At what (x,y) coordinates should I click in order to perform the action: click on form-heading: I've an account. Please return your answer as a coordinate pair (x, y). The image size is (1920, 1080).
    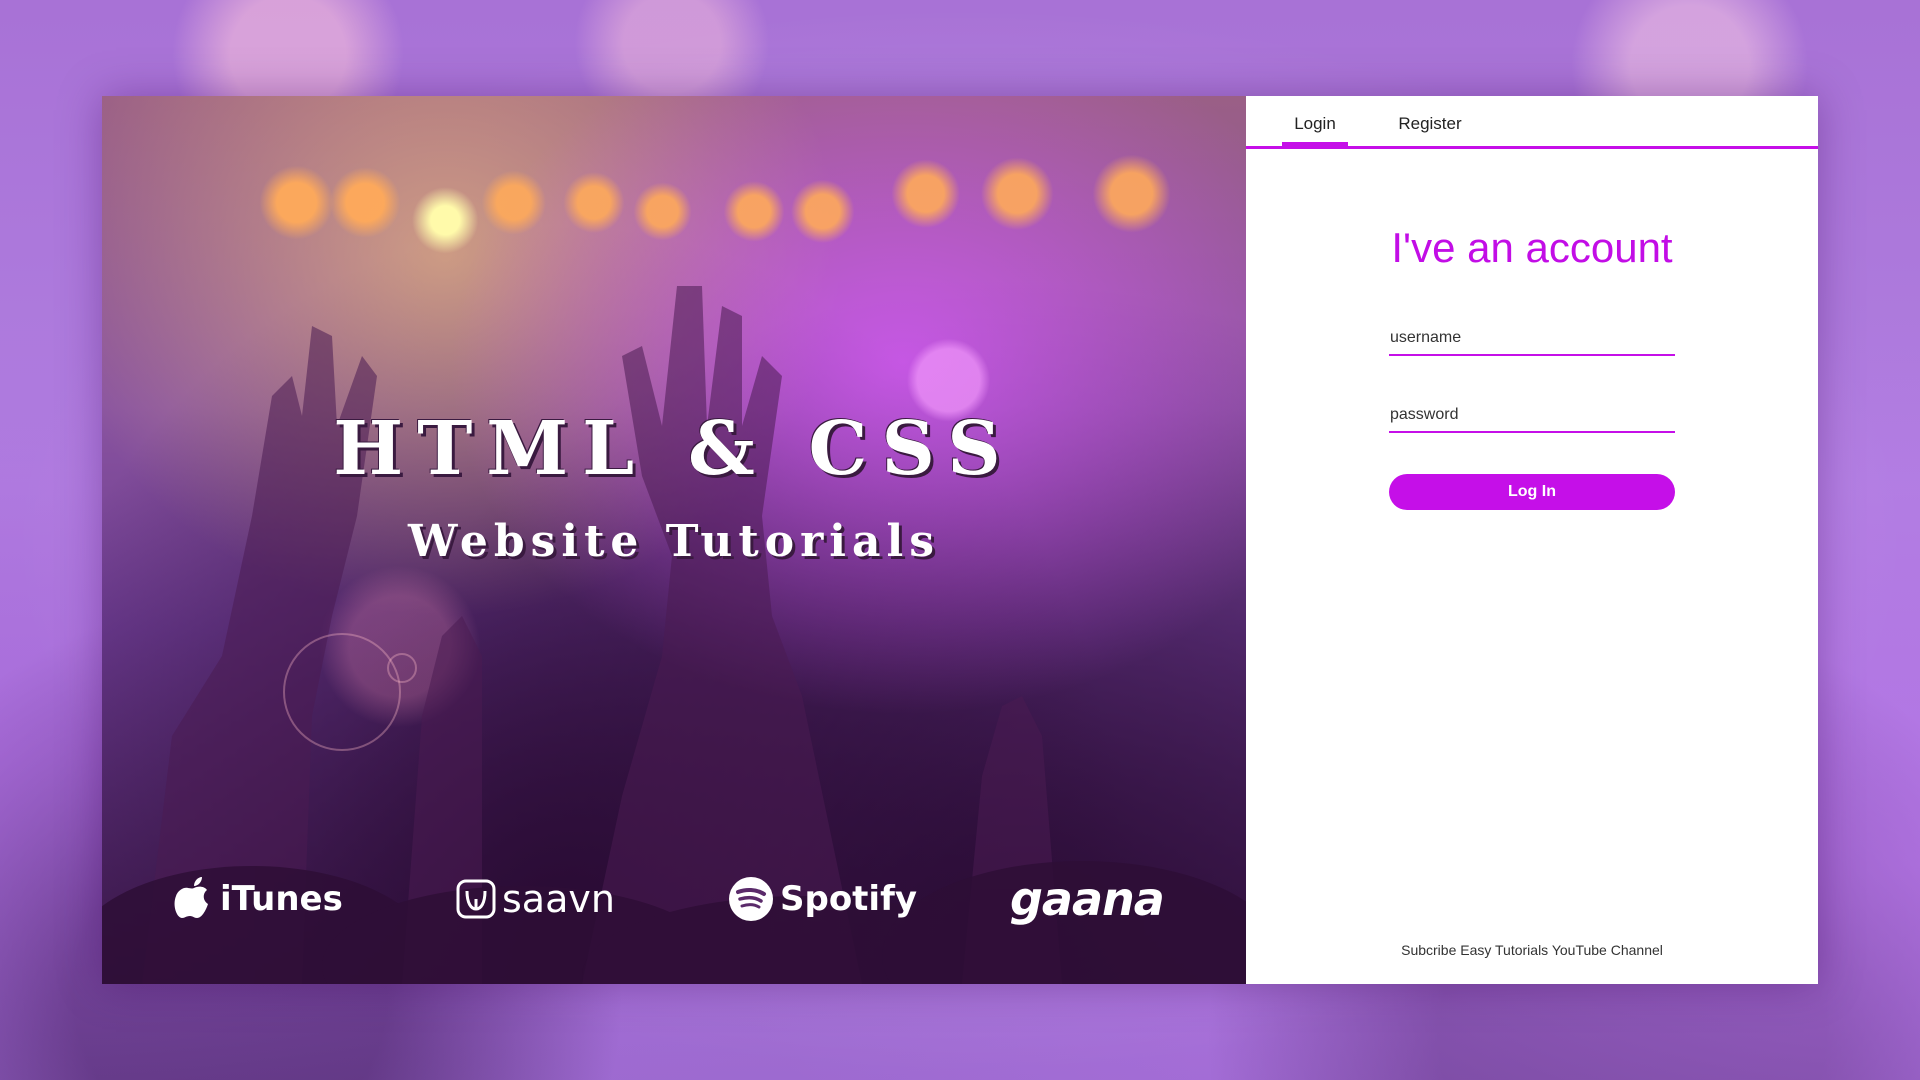
    Looking at the image, I should click on (1532, 247).